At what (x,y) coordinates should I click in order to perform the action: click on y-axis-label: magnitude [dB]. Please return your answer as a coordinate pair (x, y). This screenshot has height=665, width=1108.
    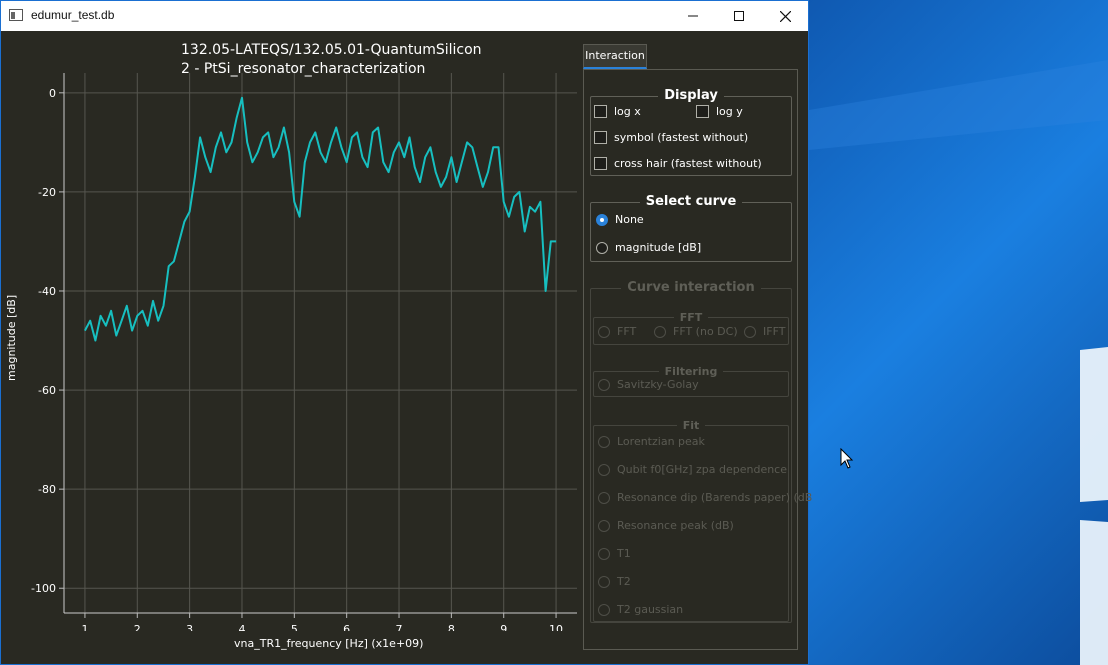
    Looking at the image, I should click on (11, 337).